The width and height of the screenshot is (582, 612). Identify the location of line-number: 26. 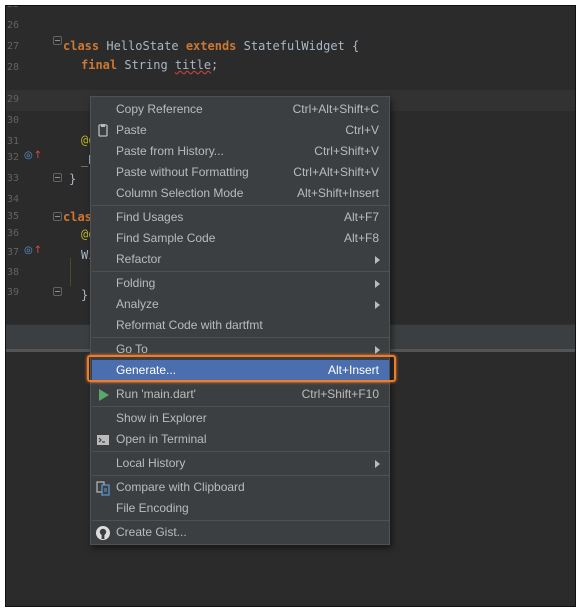
(12, 25).